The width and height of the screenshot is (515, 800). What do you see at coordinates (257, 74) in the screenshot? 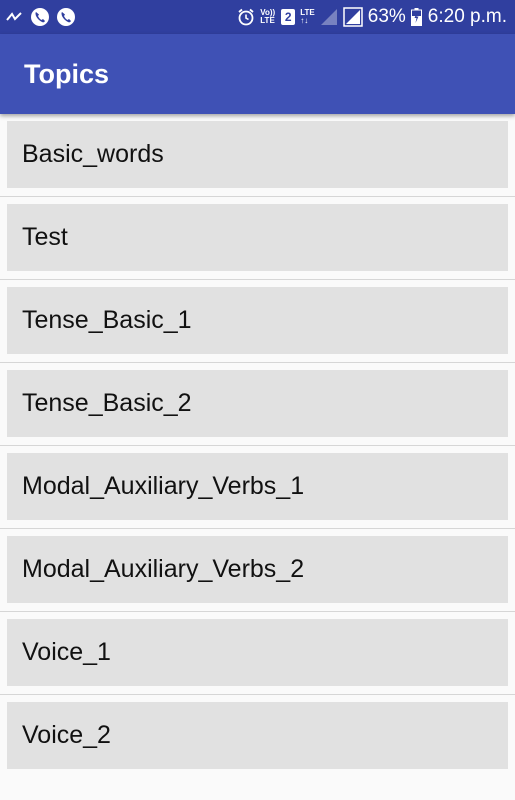
I see `app-bar: Topics` at bounding box center [257, 74].